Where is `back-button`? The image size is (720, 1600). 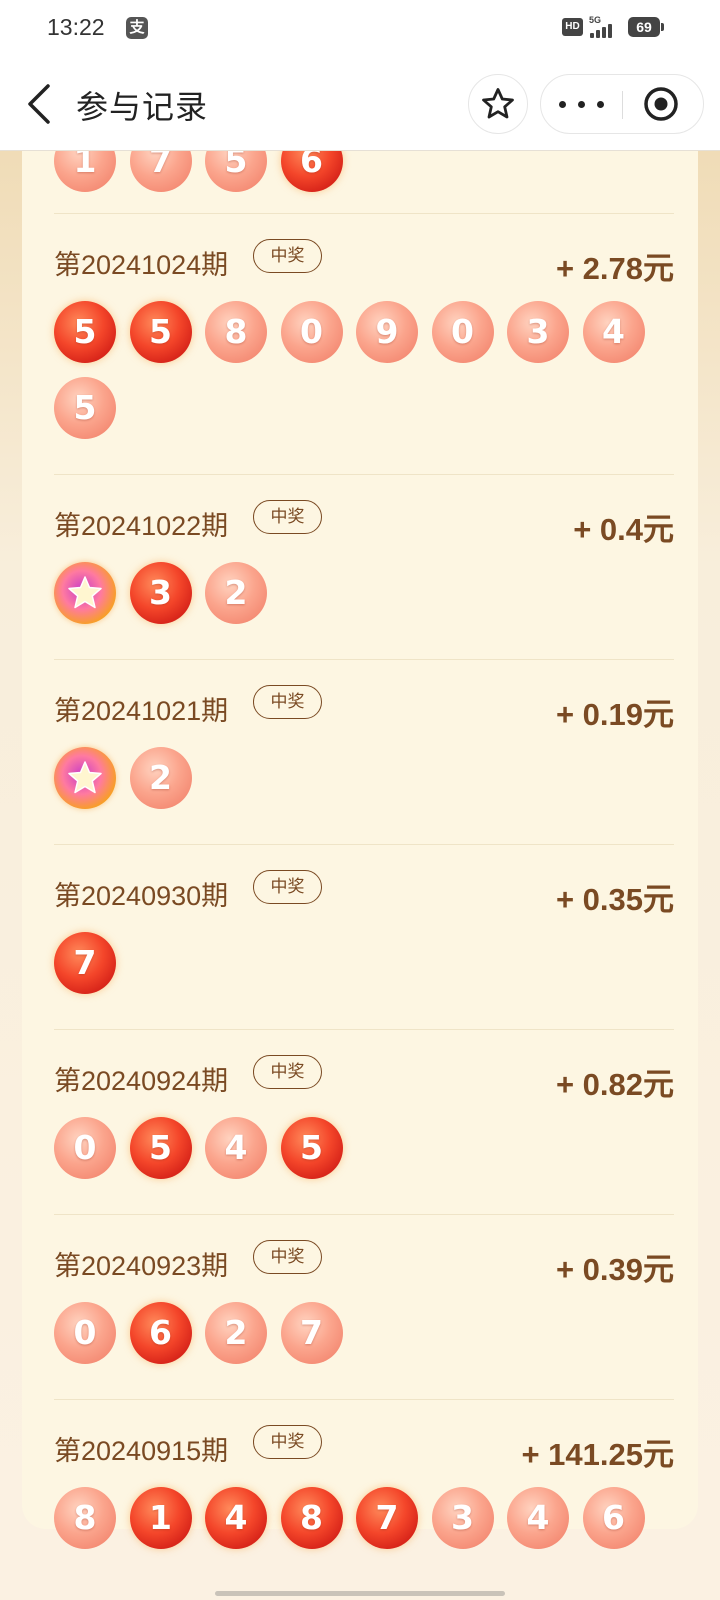 back-button is located at coordinates (42, 104).